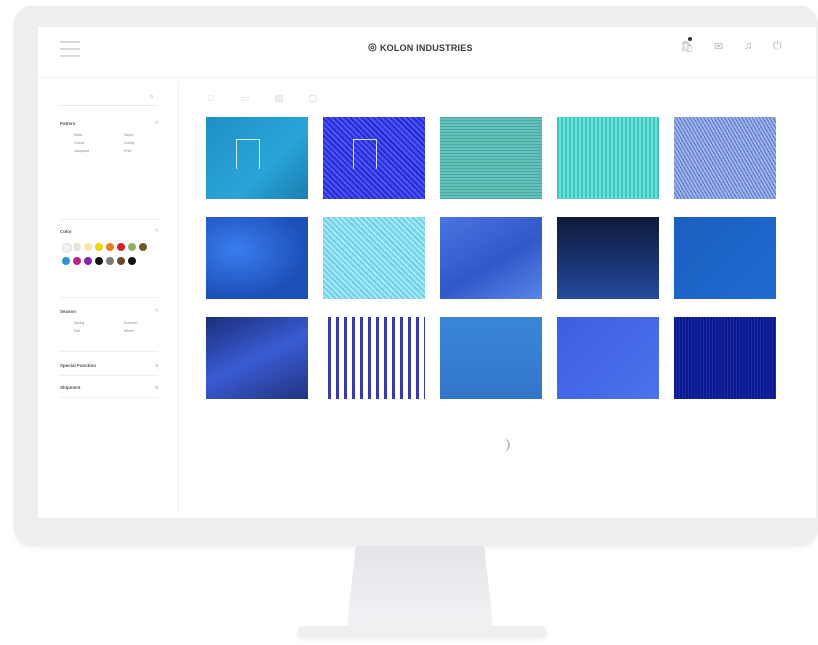  What do you see at coordinates (245, 98) in the screenshot?
I see `list-view-icon: ▭` at bounding box center [245, 98].